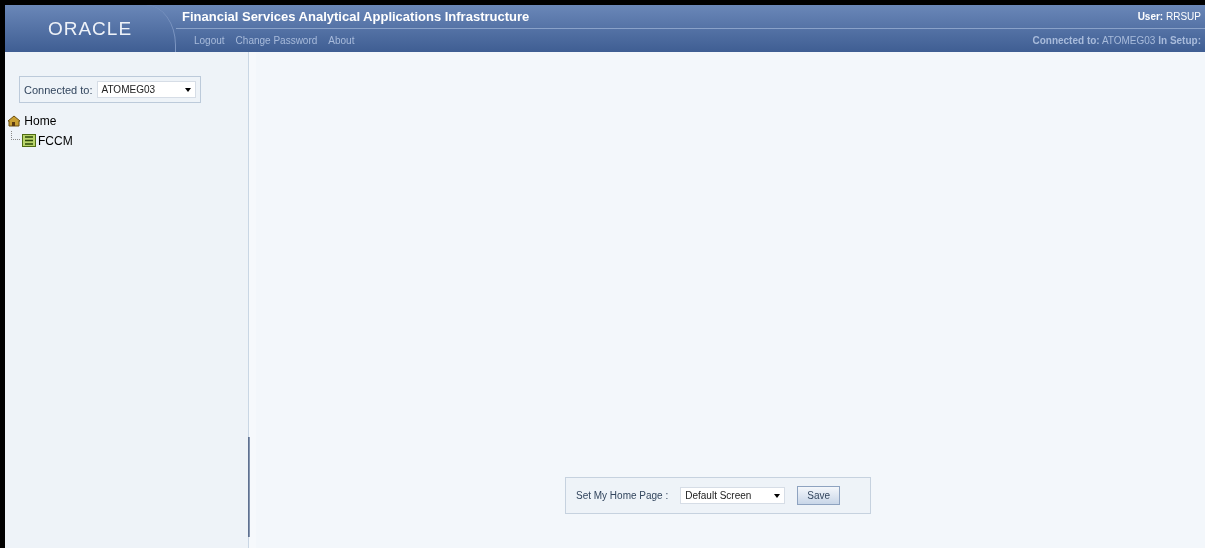 This screenshot has height=548, width=1205. I want to click on oracle-logo: ORACLE, so click(90, 28).